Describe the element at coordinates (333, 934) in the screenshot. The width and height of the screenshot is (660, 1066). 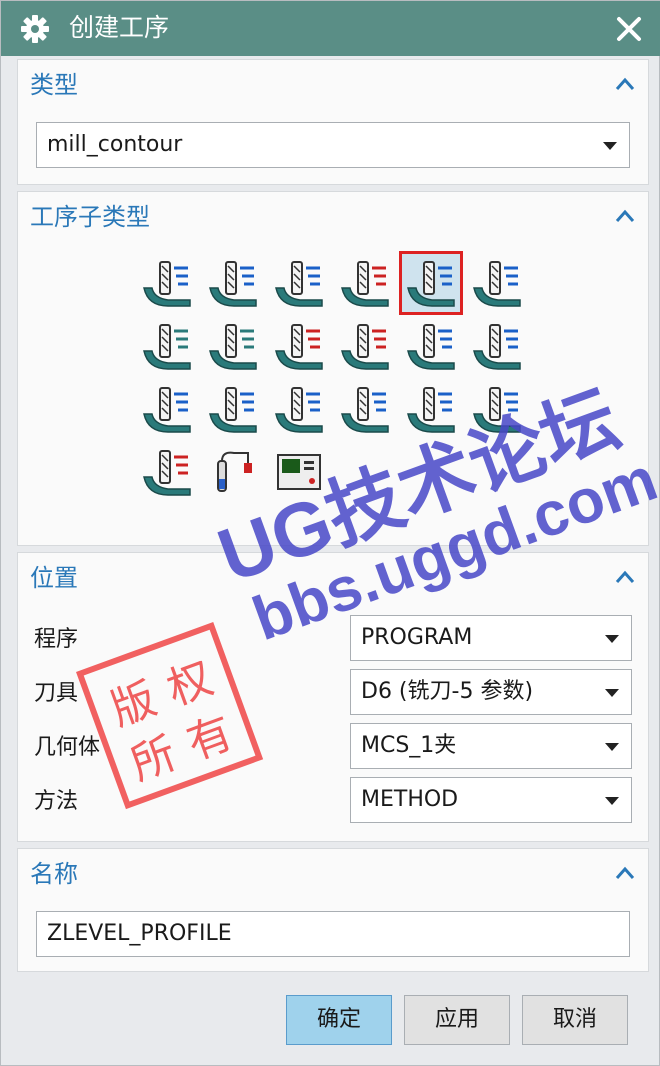
I see `name-input: ZLEVEL_PROFILE` at that location.